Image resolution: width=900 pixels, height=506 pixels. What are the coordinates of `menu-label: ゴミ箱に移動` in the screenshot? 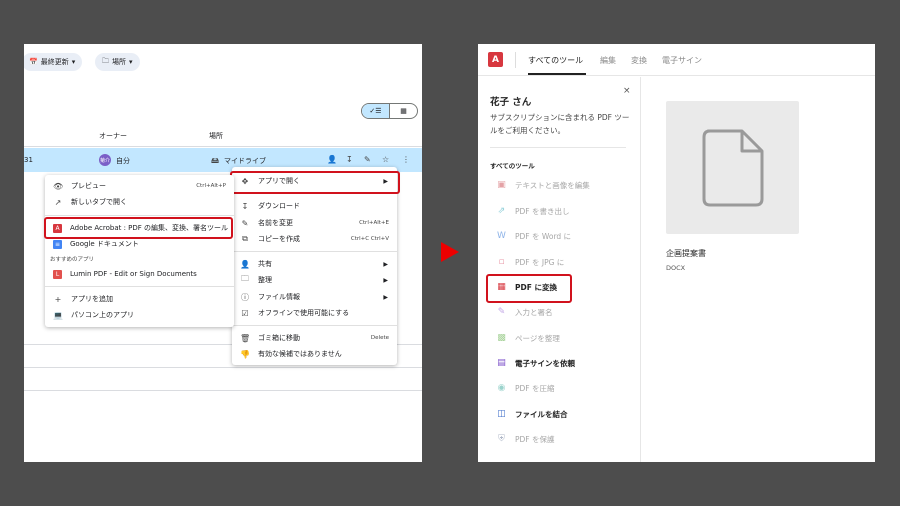 It's located at (279, 338).